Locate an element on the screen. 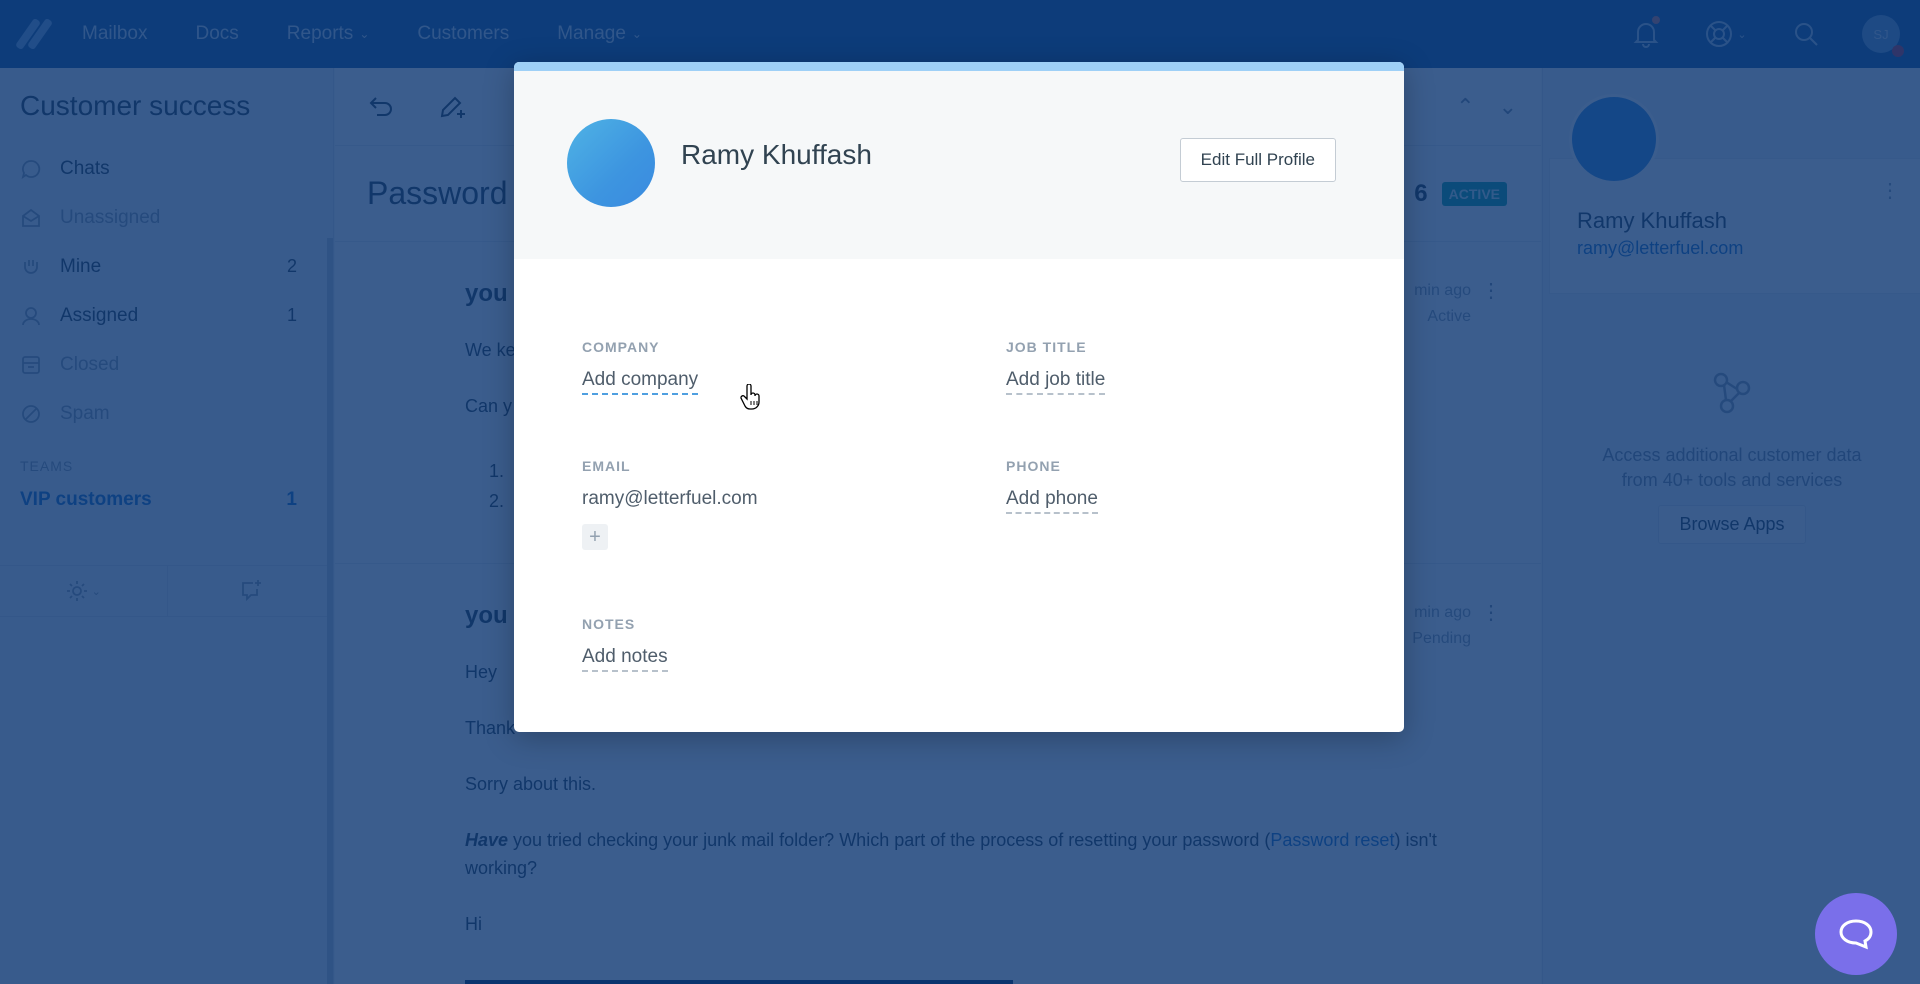 The width and height of the screenshot is (1920, 984). add-job-title-input: Add job title is located at coordinates (1056, 382).